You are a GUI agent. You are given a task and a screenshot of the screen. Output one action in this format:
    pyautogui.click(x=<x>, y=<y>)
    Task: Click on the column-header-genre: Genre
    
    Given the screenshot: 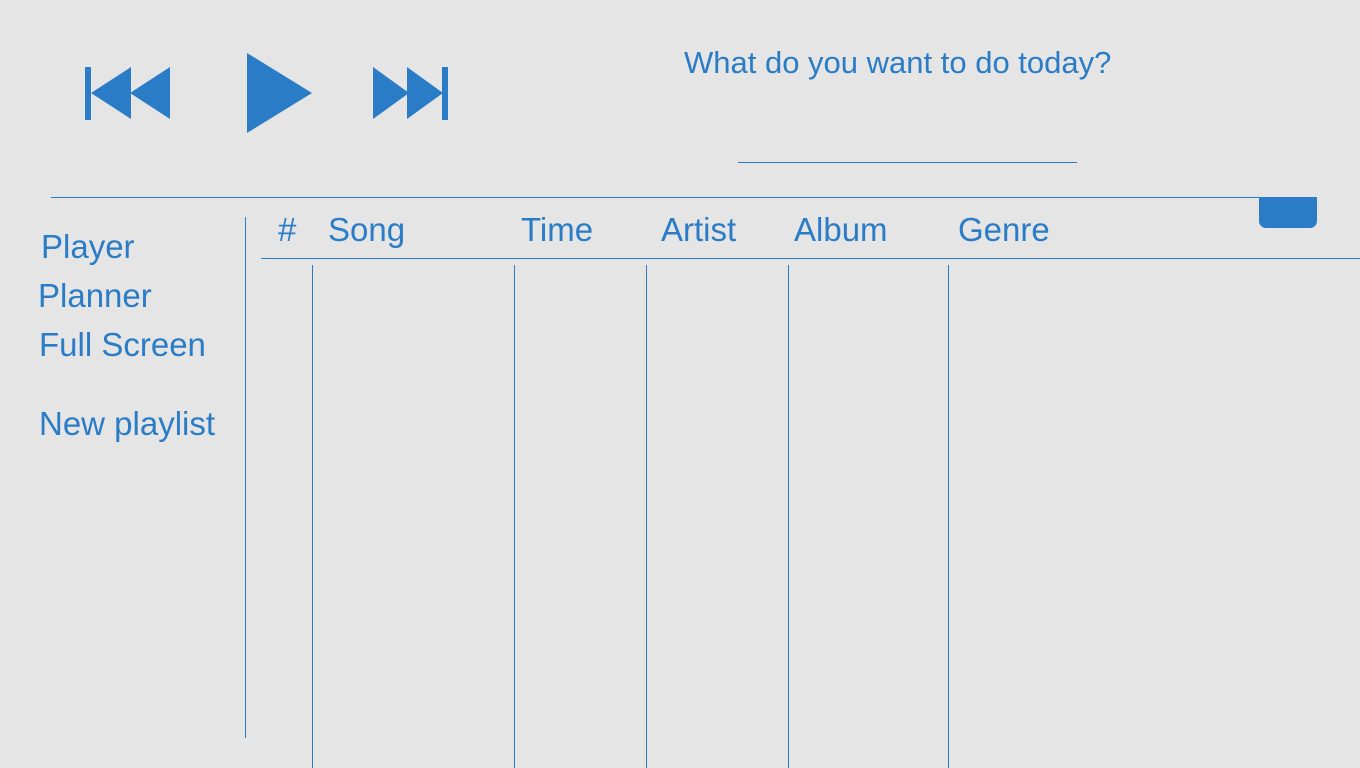 What is the action you would take?
    pyautogui.click(x=1004, y=230)
    